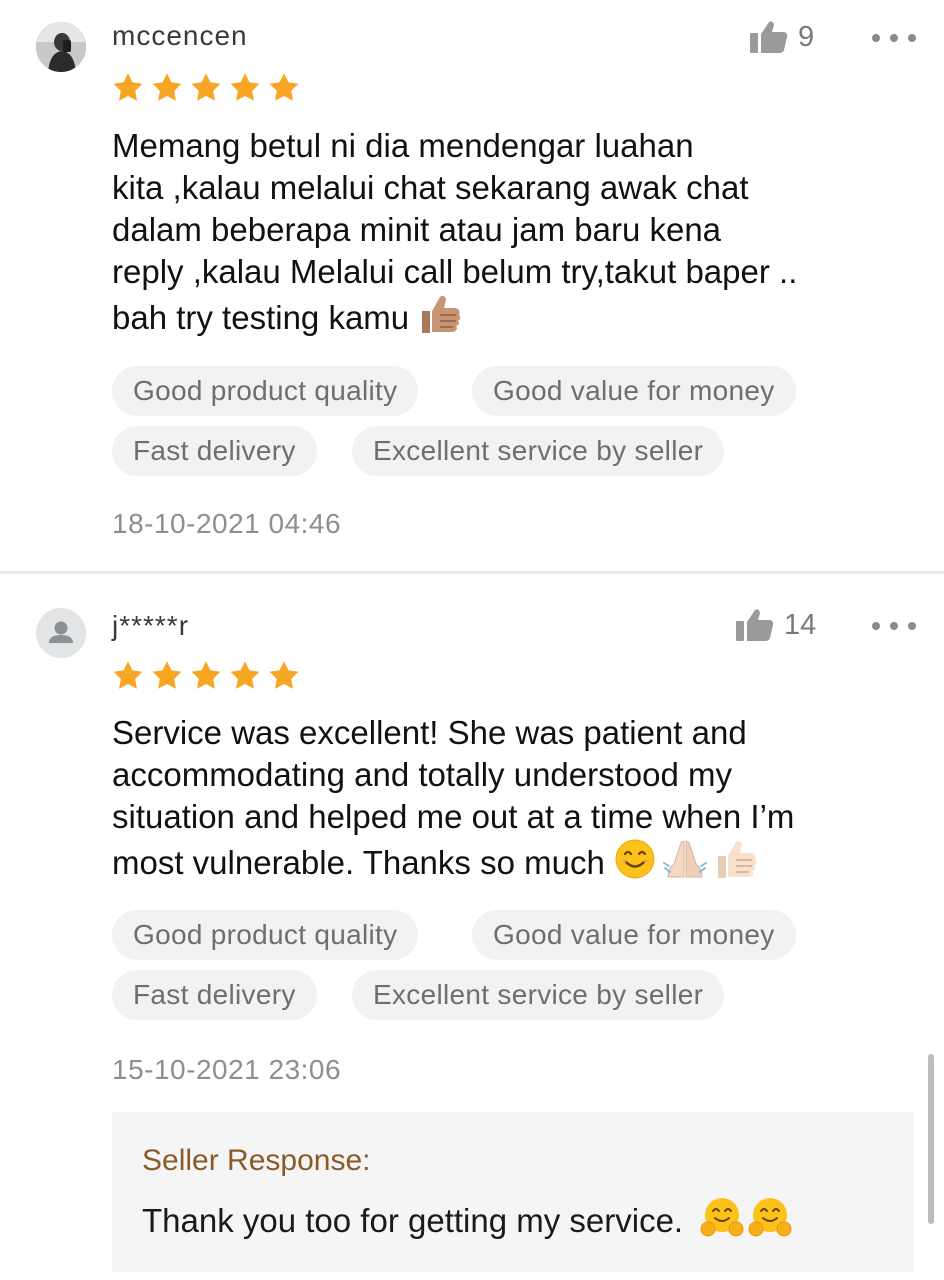  What do you see at coordinates (358, 862) in the screenshot?
I see `review-text-line-content: most vulnerable. Thanks so much` at bounding box center [358, 862].